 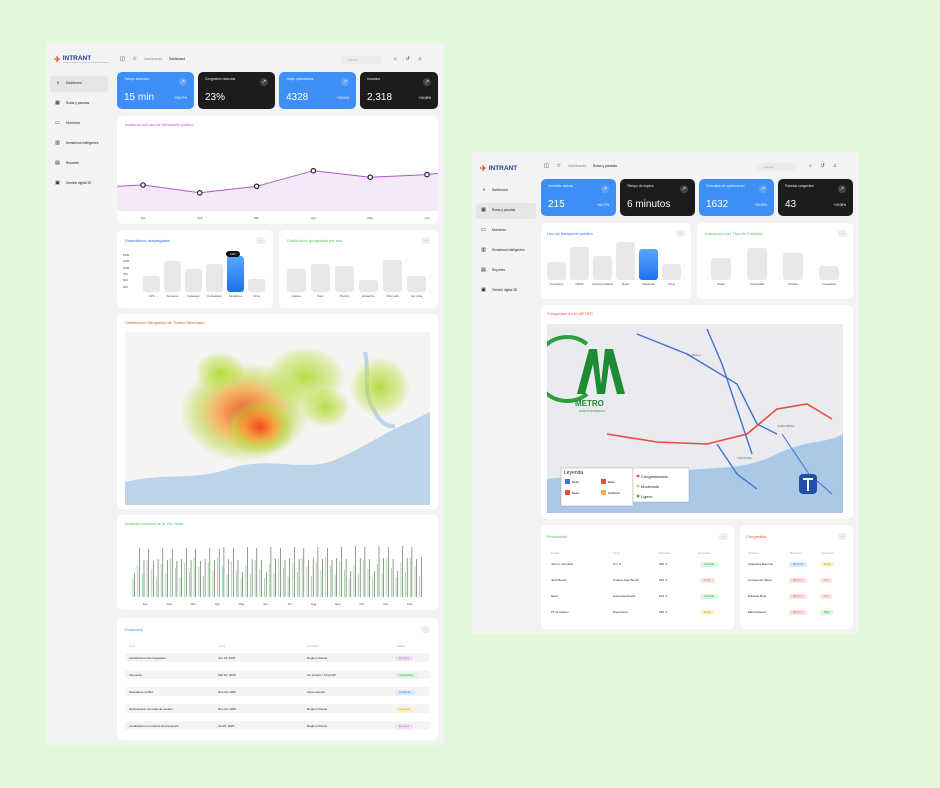 I want to click on status-badge: Alto, so click(x=826, y=596).